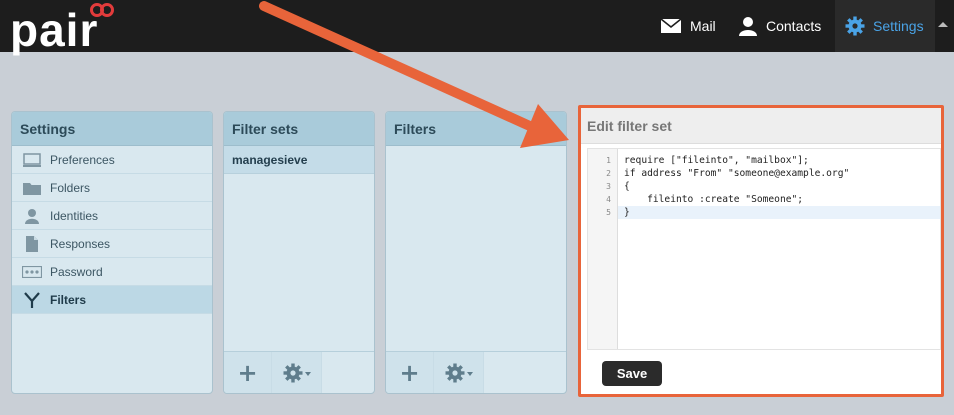 This screenshot has height=415, width=954. I want to click on settings-item-folders: Folders, so click(112, 188).